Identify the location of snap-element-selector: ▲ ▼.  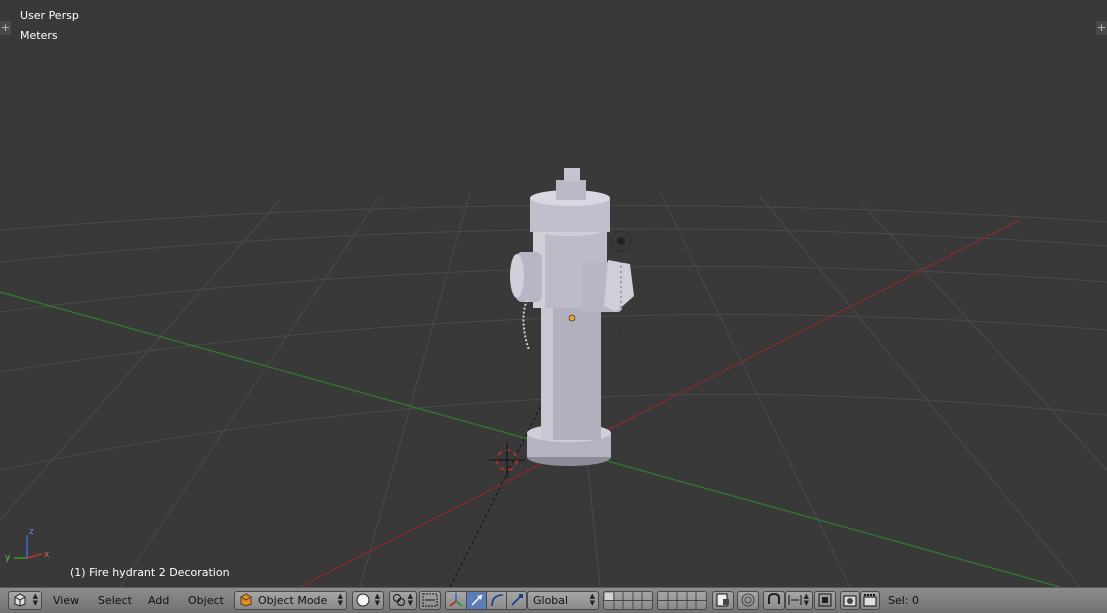
(799, 600).